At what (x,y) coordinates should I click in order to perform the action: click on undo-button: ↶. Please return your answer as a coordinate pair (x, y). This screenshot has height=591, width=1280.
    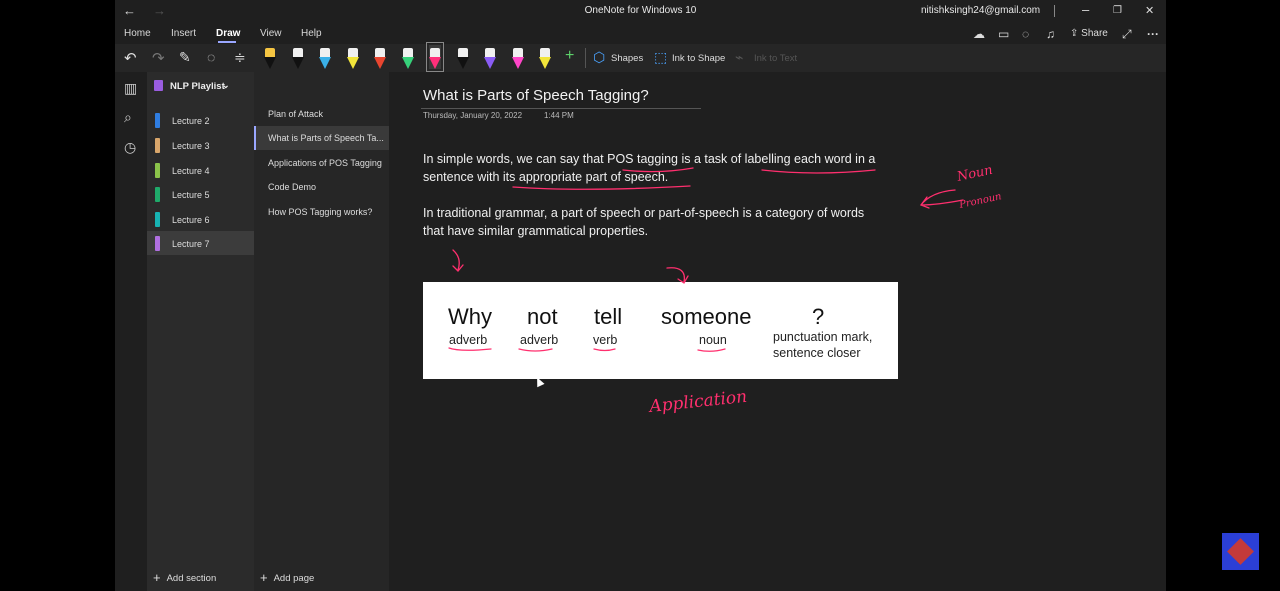
    Looking at the image, I should click on (130, 58).